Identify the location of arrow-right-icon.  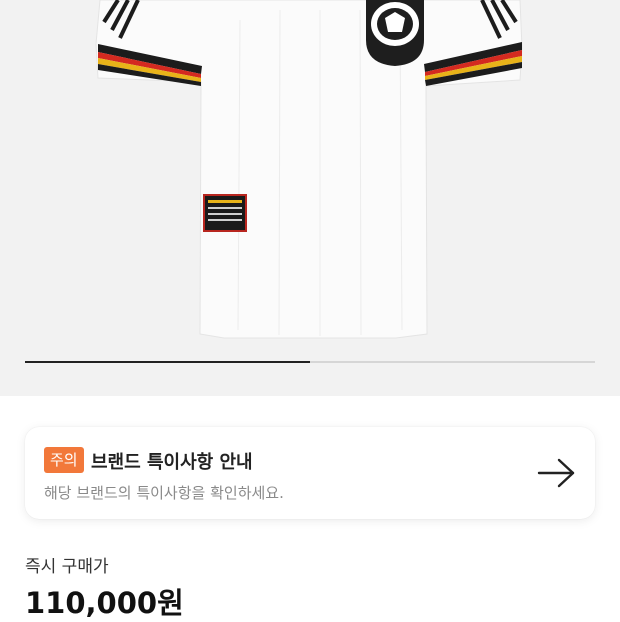
(557, 473).